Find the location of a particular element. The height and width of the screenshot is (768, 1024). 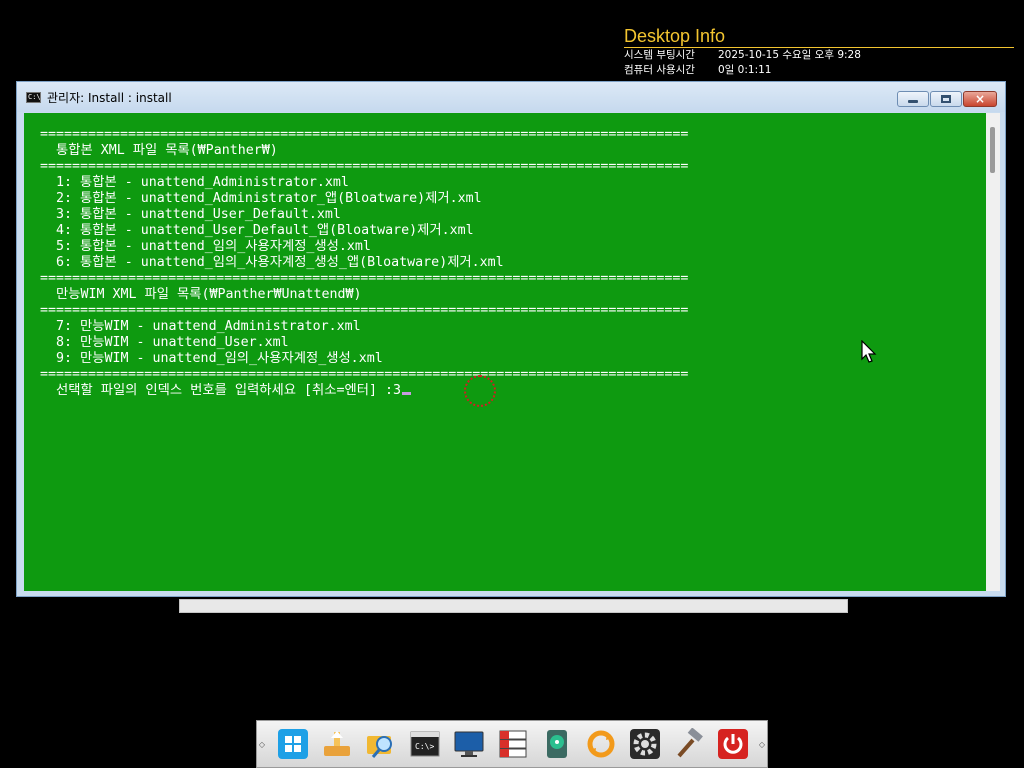

window-controls: × is located at coordinates (947, 99).